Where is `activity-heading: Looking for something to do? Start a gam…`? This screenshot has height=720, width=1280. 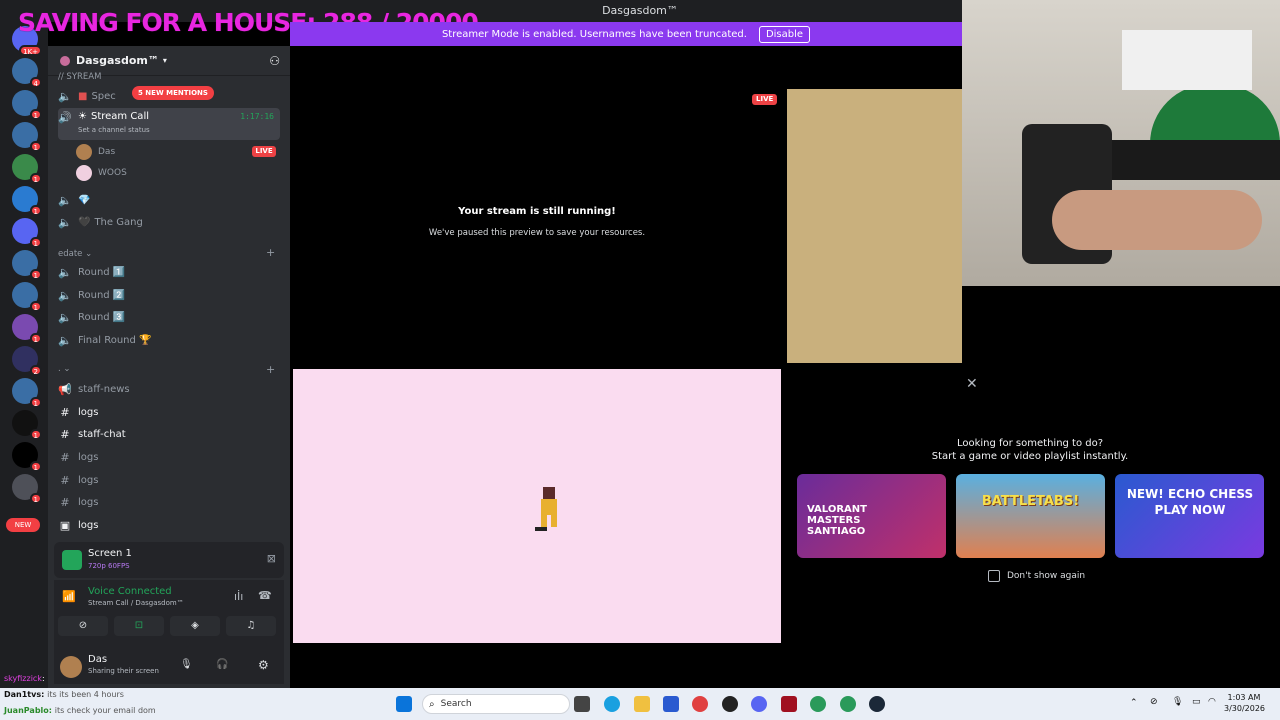 activity-heading: Looking for something to do? Start a gam… is located at coordinates (1030, 450).